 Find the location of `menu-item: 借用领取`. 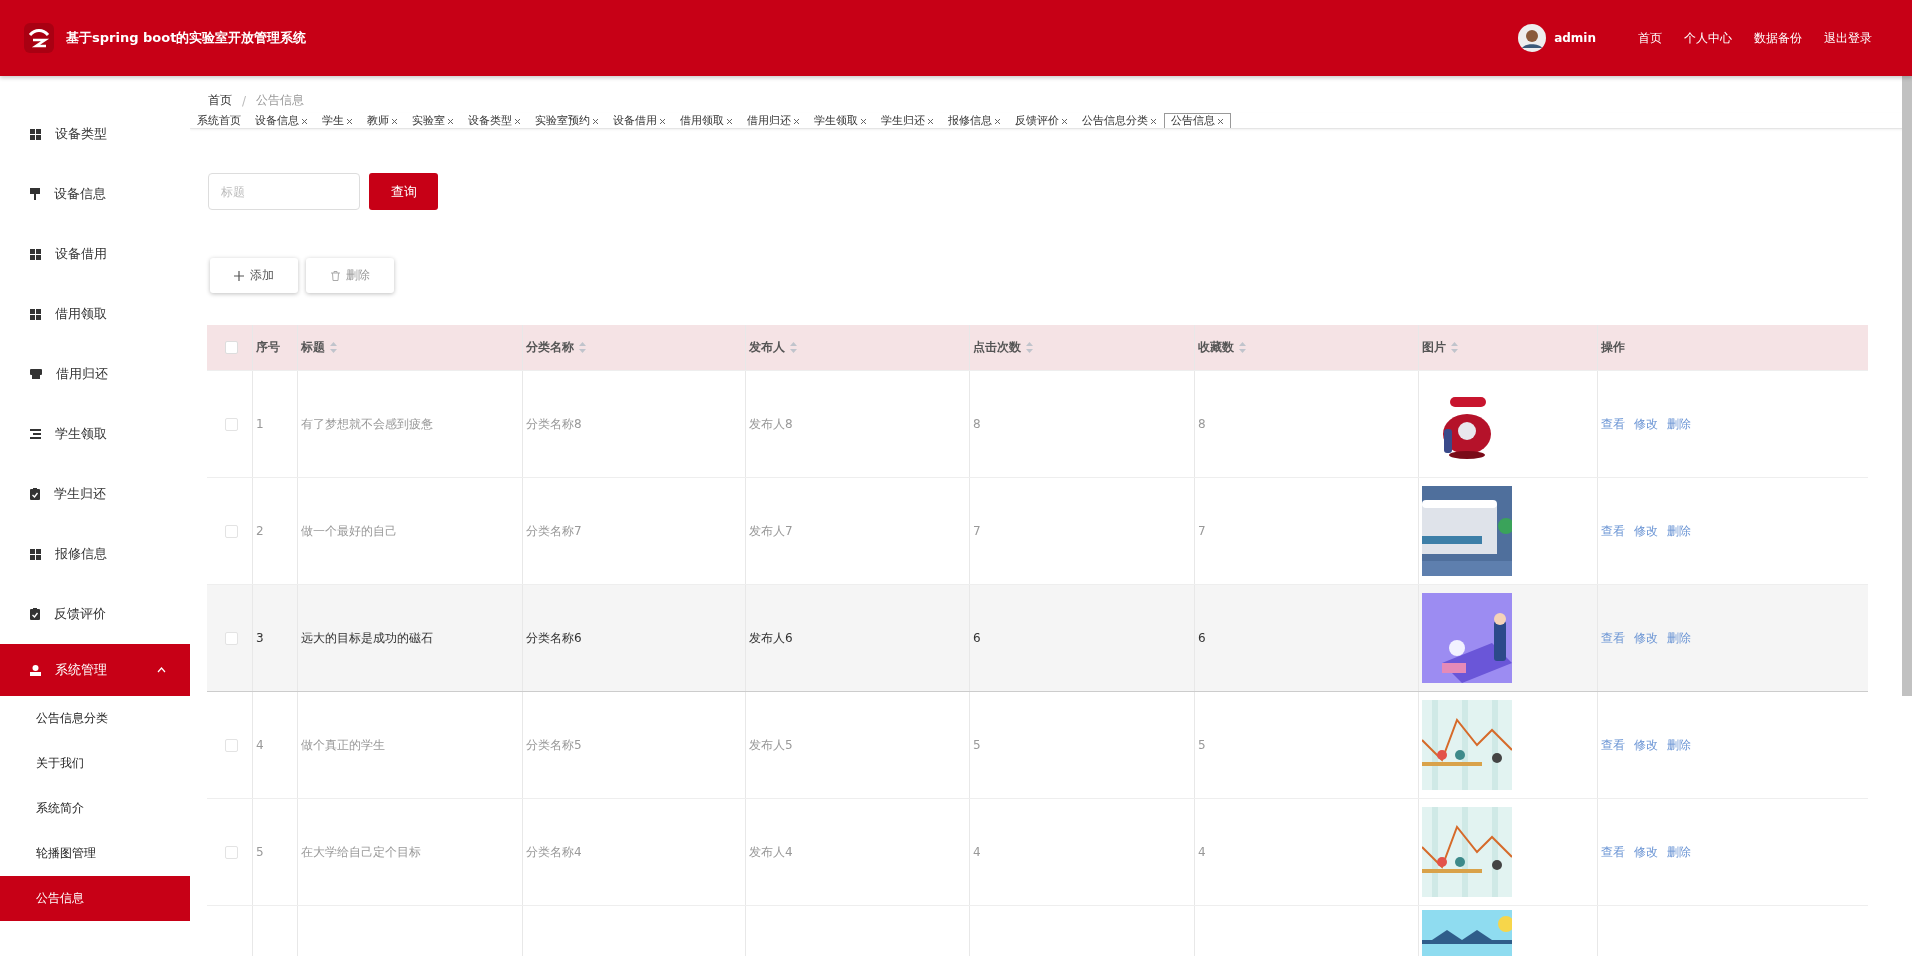

menu-item: 借用领取 is located at coordinates (95, 314).